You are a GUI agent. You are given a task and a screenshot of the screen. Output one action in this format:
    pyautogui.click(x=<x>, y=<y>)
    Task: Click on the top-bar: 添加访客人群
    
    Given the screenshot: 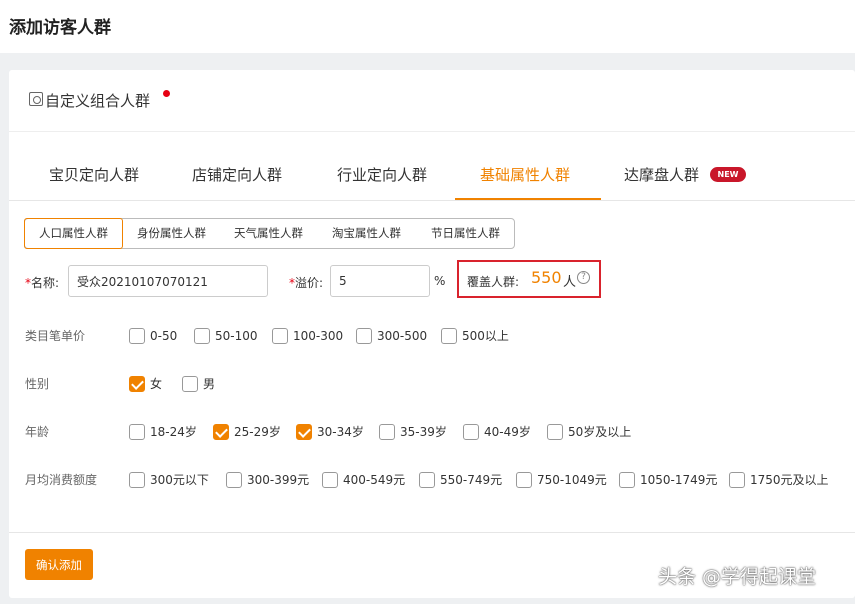 What is the action you would take?
    pyautogui.click(x=427, y=26)
    